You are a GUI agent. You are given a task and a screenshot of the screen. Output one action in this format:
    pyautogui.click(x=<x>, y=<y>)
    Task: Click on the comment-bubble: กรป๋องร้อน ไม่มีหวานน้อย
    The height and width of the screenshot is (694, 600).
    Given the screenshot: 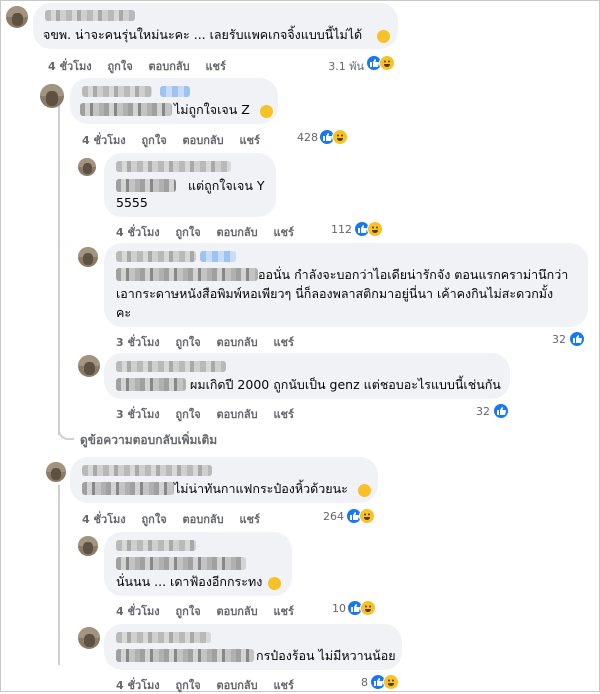 What is the action you would take?
    pyautogui.click(x=253, y=647)
    